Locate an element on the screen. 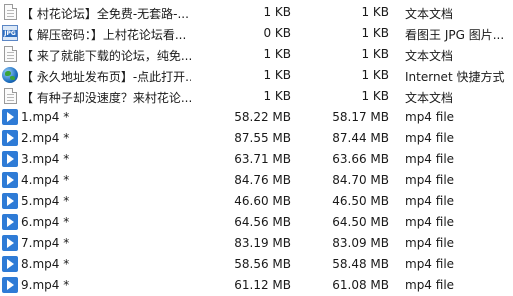 The image size is (513, 296). file-packed-size: 61.12 MB is located at coordinates (262, 285).